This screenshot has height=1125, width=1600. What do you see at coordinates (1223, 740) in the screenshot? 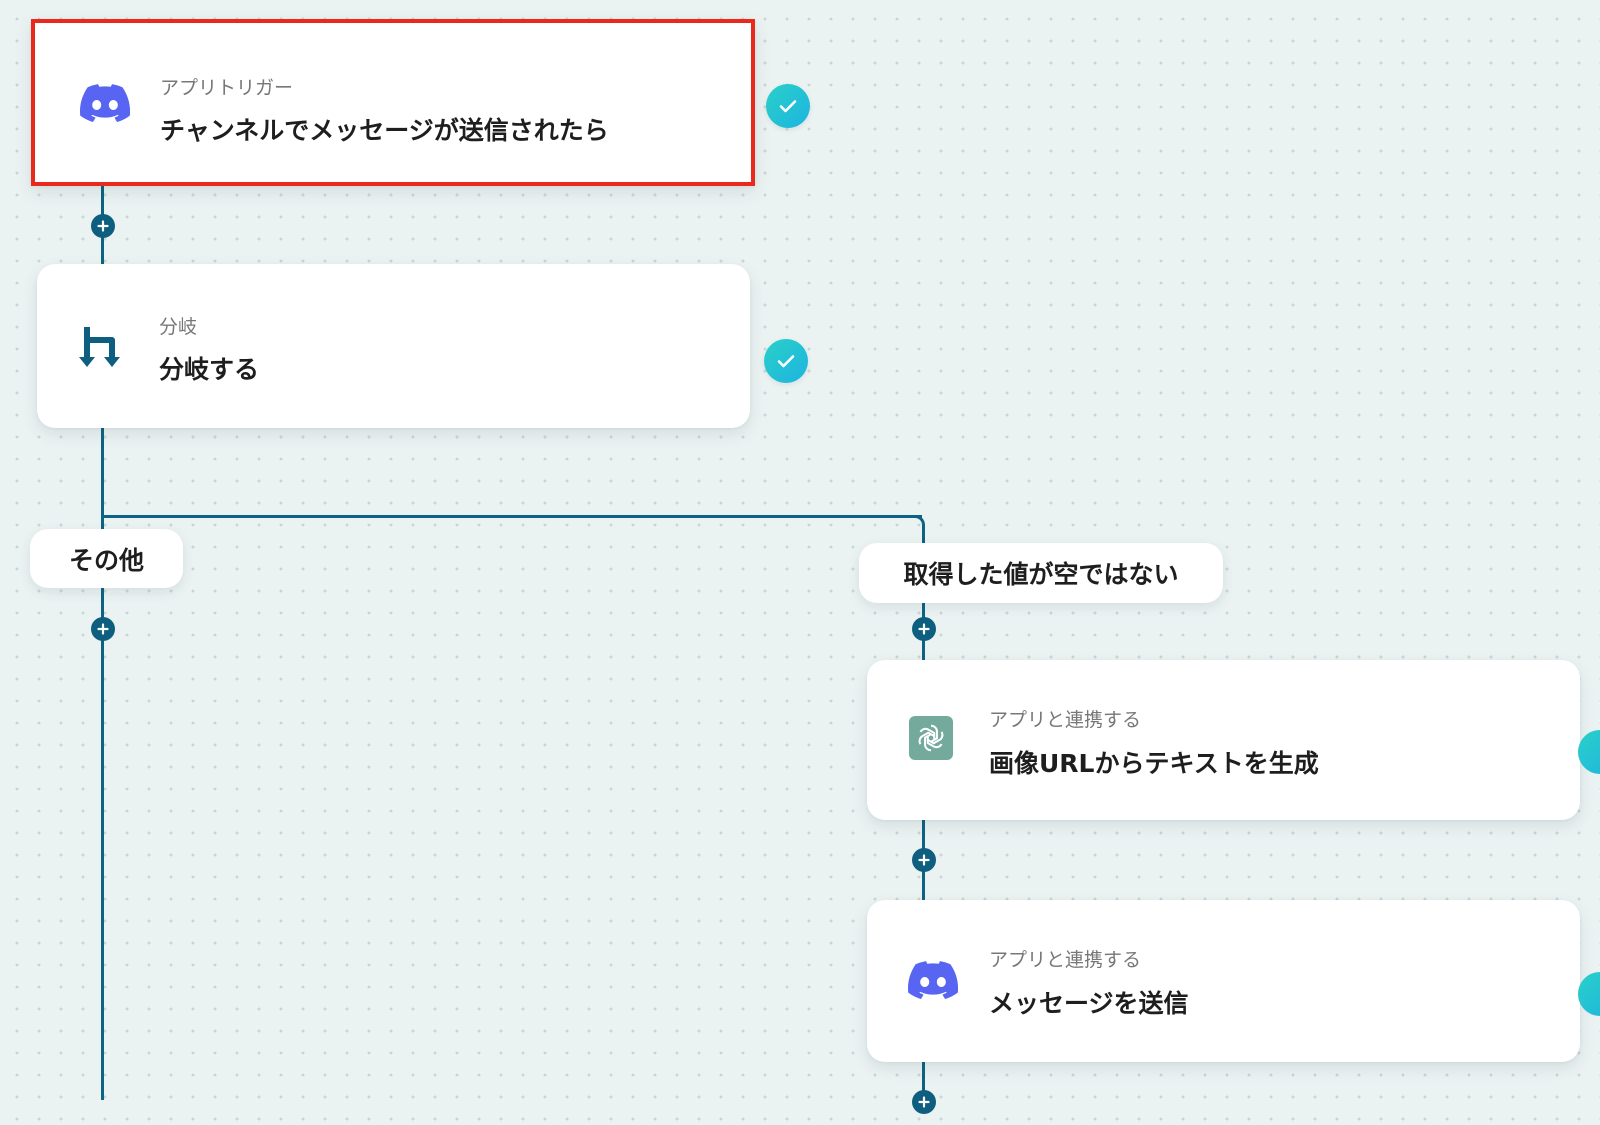
I see `generate-text-step-card: アプリと連携する 画像URLからテキストを生成` at bounding box center [1223, 740].